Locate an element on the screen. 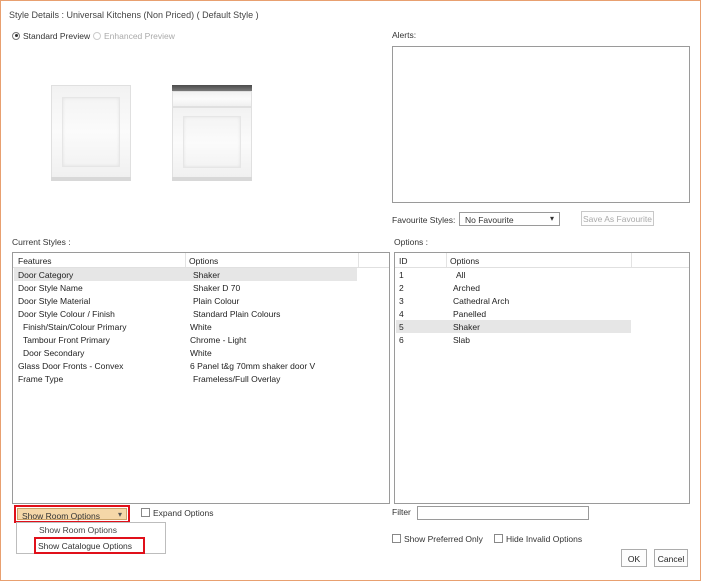  table-row: Finish/Stain/Colour Primary White is located at coordinates (185, 326).